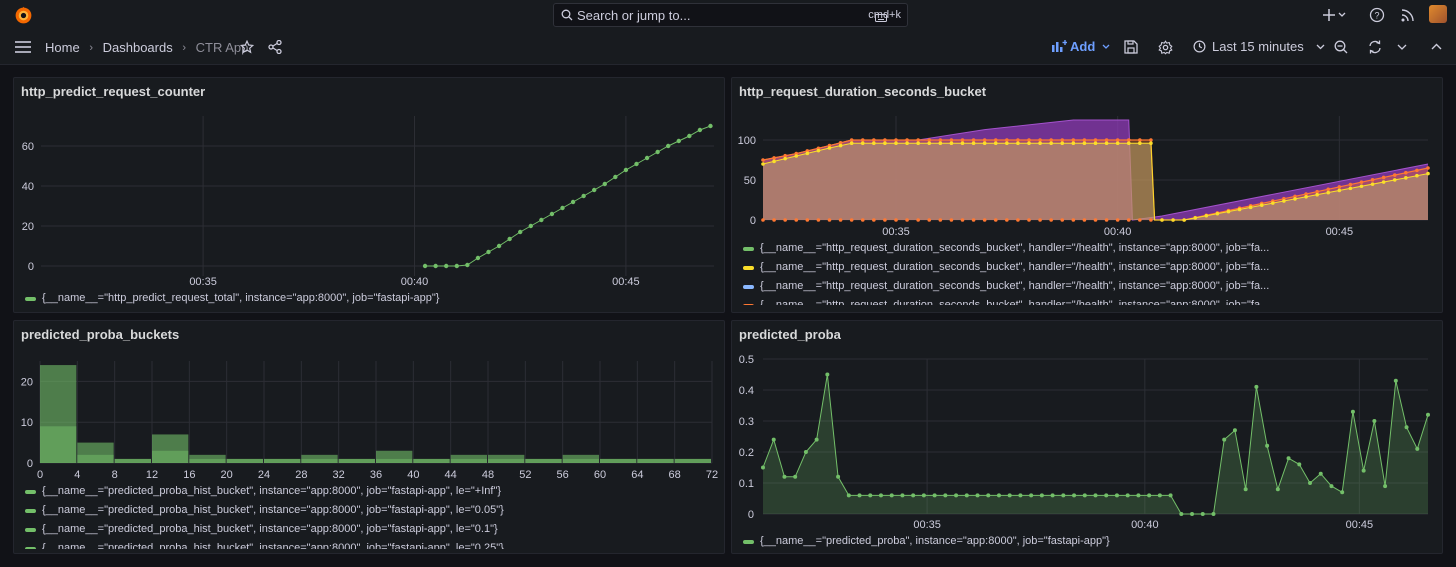 The height and width of the screenshot is (567, 1456). What do you see at coordinates (1402, 47) in the screenshot?
I see `refresh-interval-chevron-icon` at bounding box center [1402, 47].